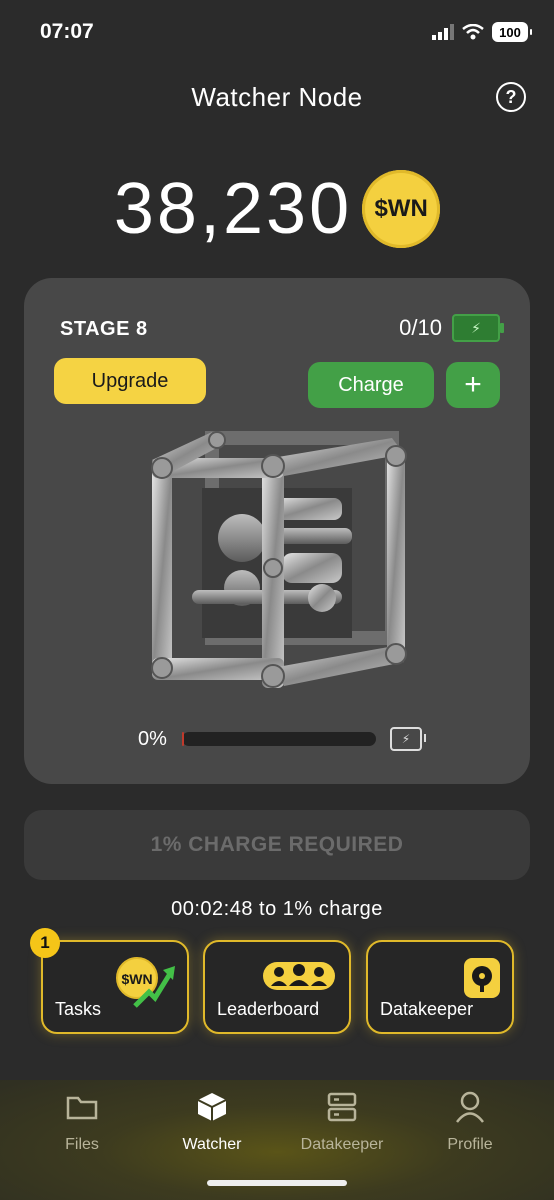 Image resolution: width=554 pixels, height=1200 pixels. I want to click on datakeeper-tile: Datakeeper, so click(440, 987).